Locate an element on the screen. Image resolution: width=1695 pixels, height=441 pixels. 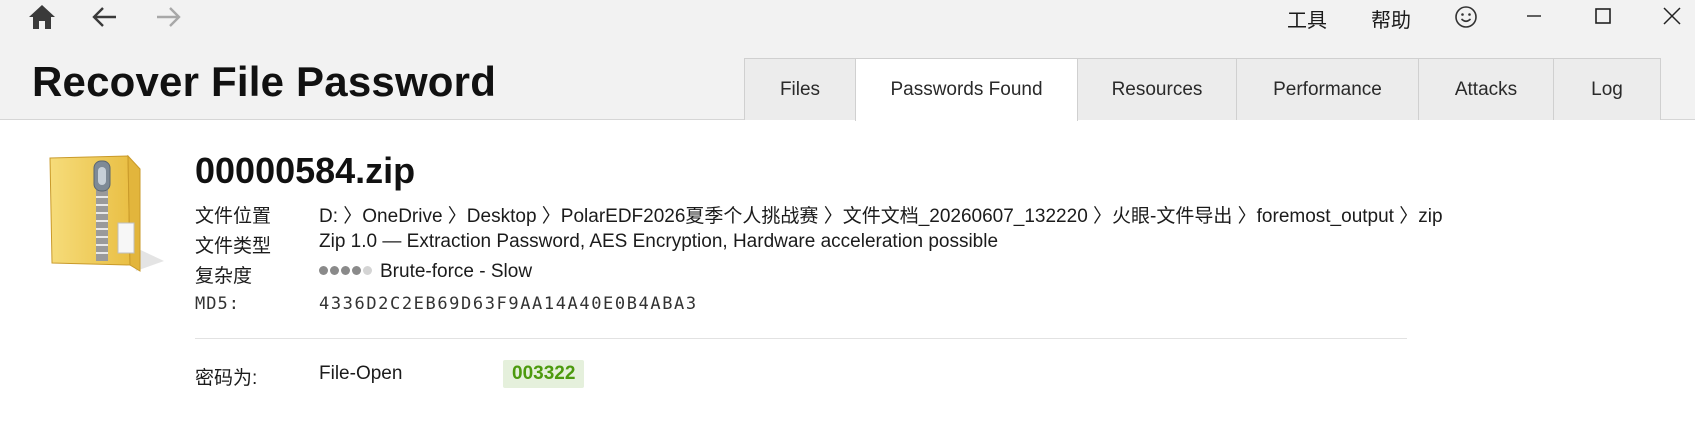
maximize-icon is located at coordinates (1603, 16).